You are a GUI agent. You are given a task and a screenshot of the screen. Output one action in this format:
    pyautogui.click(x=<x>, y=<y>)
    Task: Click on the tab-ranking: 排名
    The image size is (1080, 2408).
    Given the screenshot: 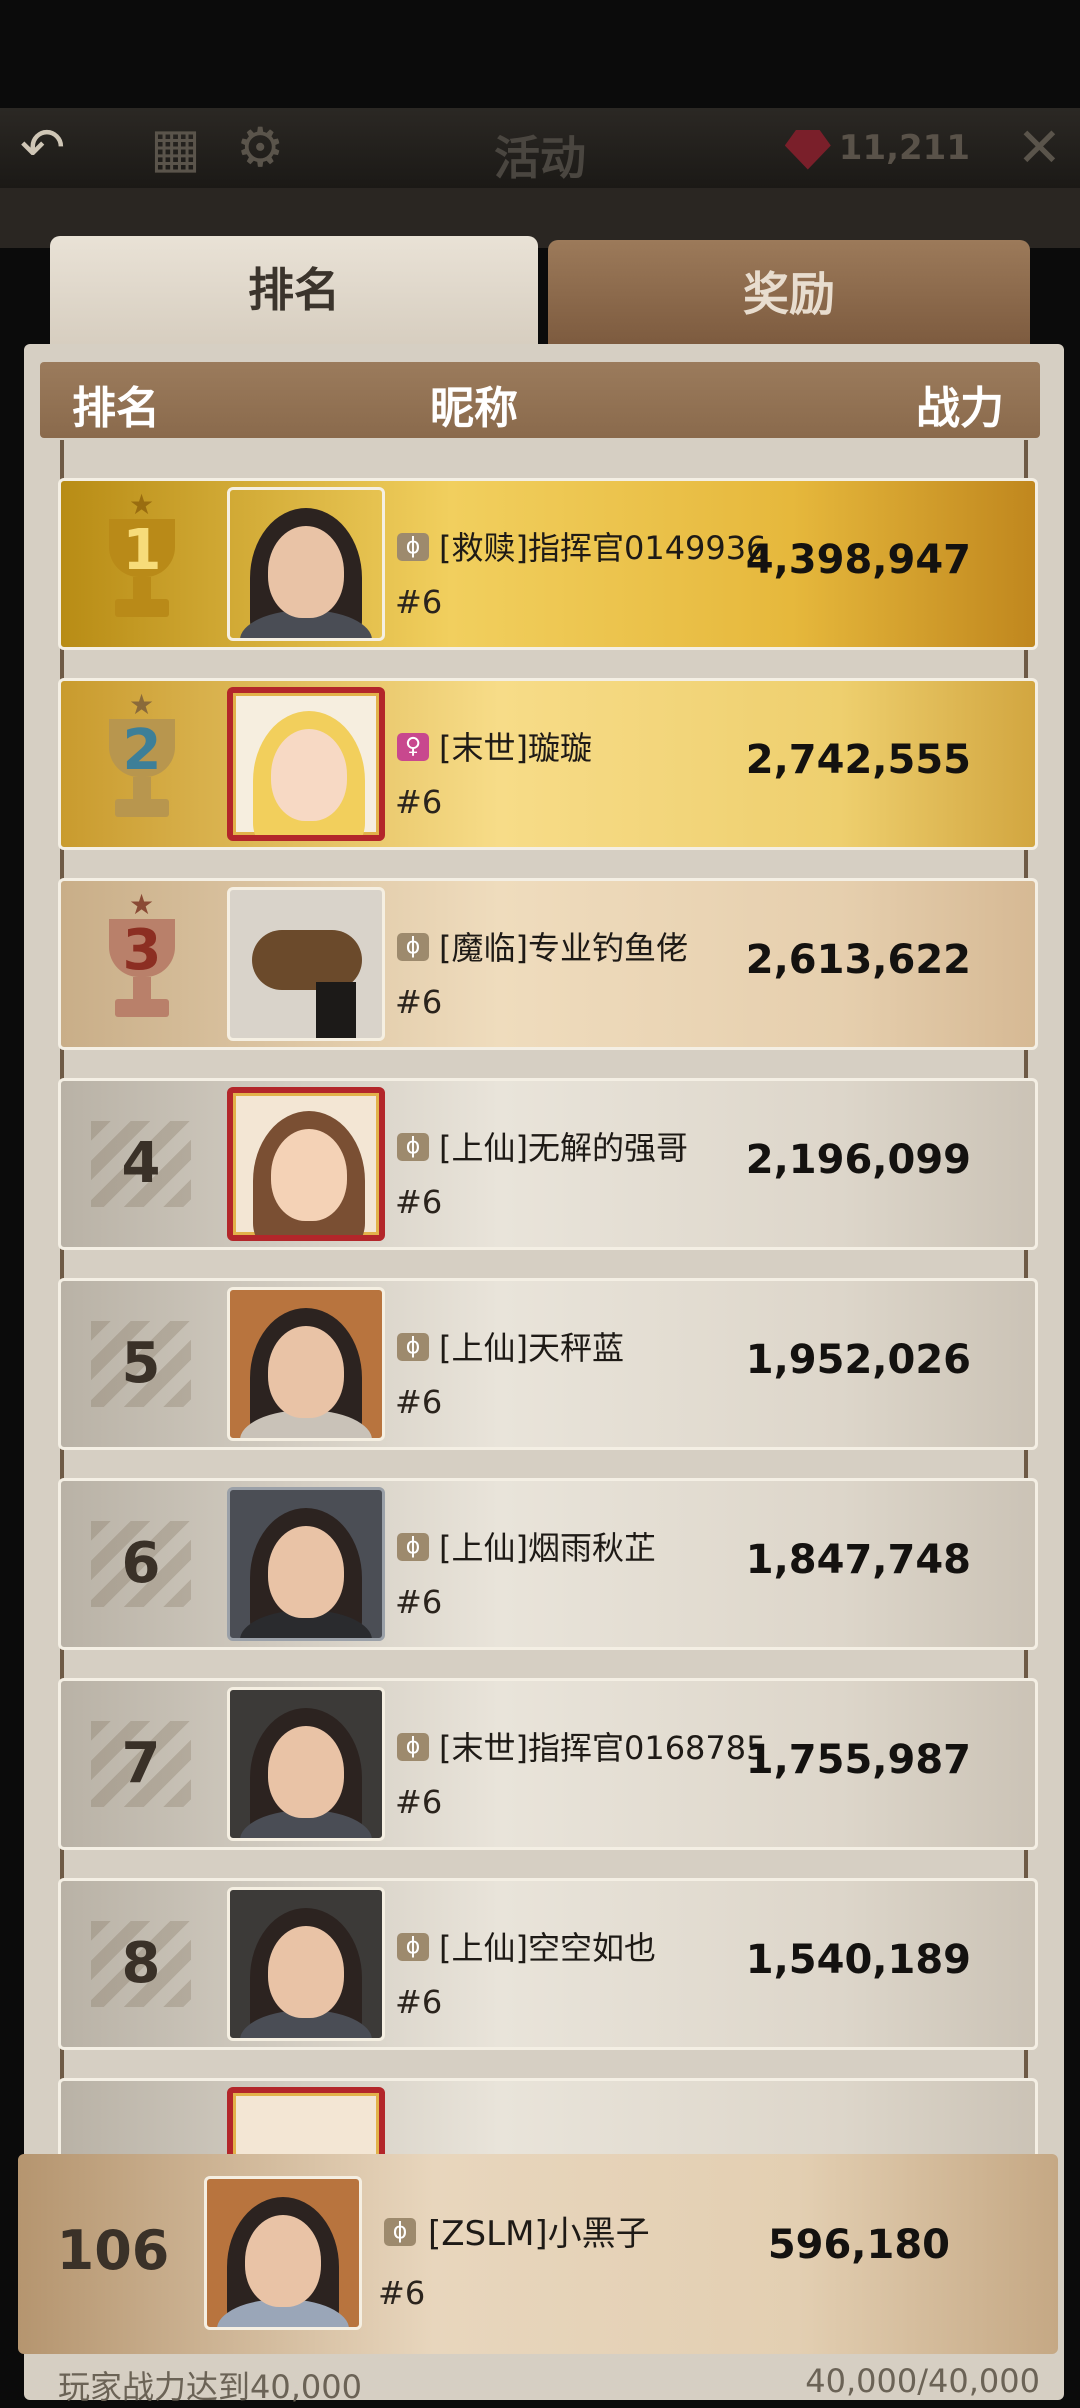 What is the action you would take?
    pyautogui.click(x=294, y=290)
    